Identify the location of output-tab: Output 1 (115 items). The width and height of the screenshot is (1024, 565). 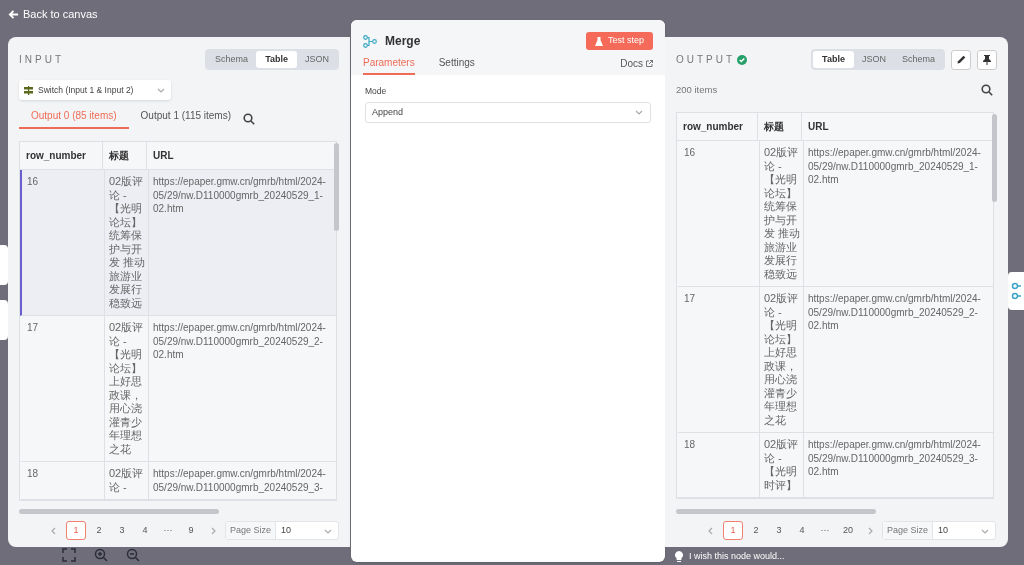
(185, 118).